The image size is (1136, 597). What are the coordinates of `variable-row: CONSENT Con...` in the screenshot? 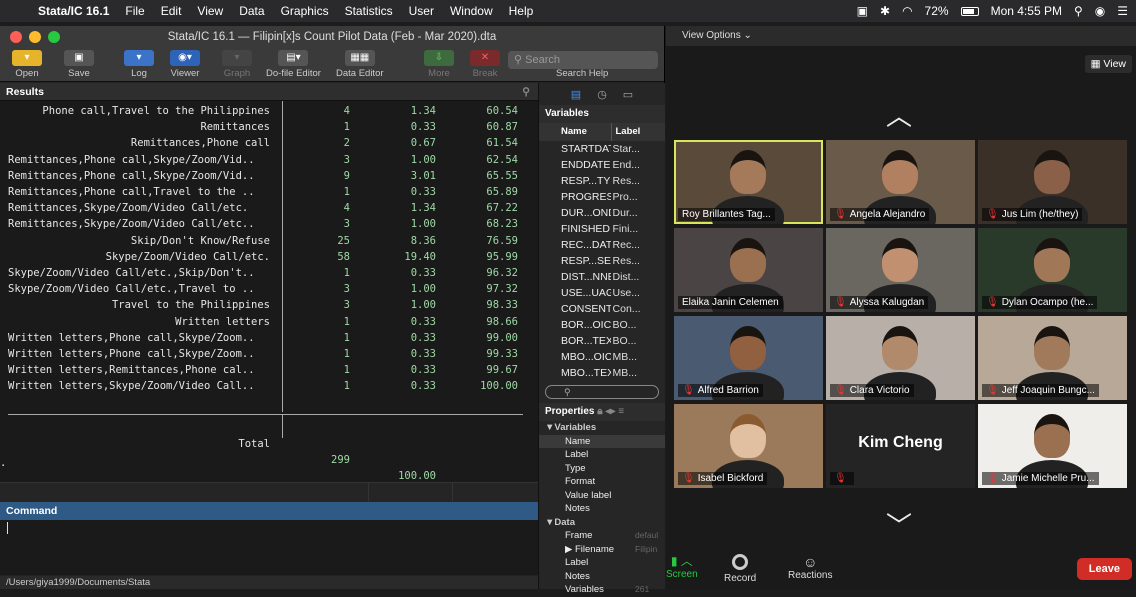 It's located at (602, 309).